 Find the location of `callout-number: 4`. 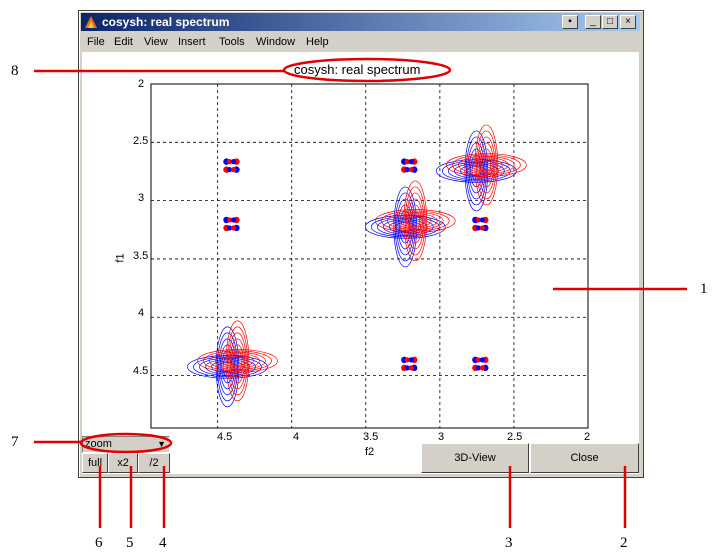

callout-number: 4 is located at coordinates (163, 543).